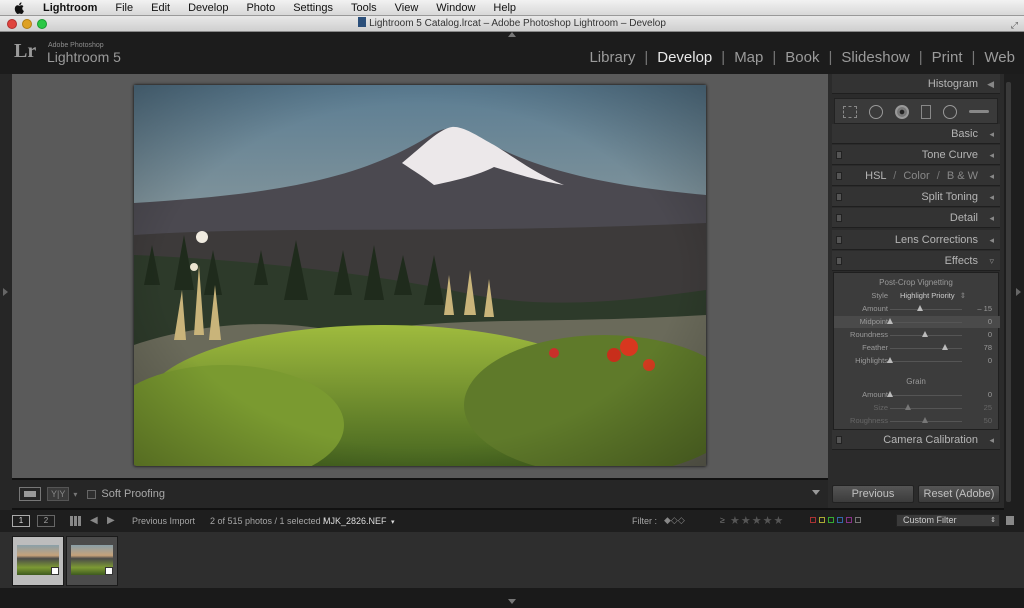  I want to click on module-library: Library, so click(612, 57).